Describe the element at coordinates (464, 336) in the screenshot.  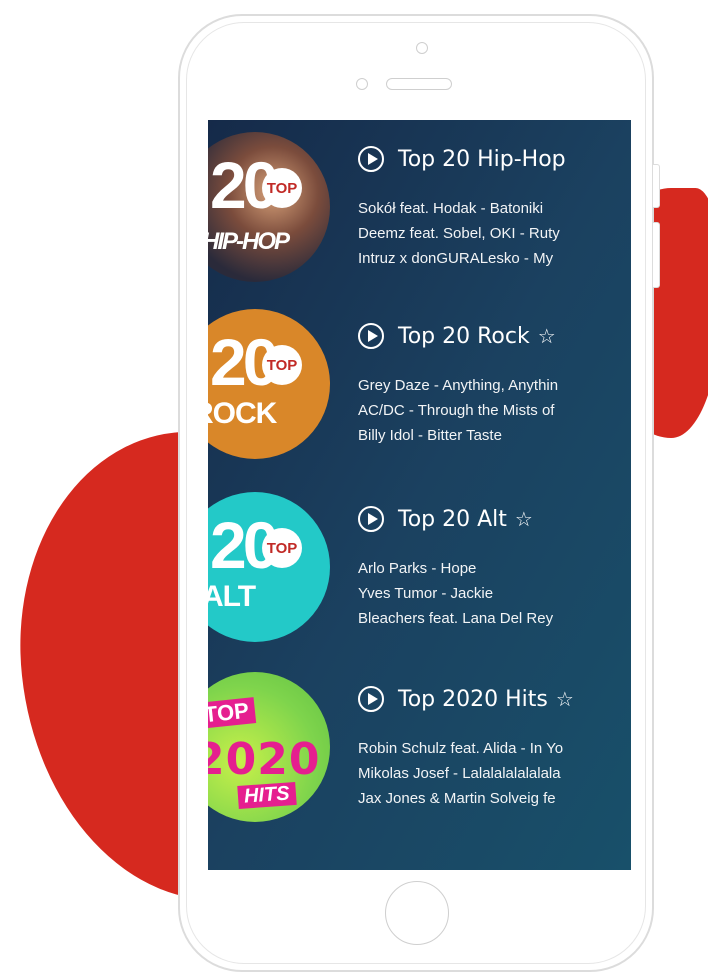
I see `playlist-title: Top 20 Rock` at that location.